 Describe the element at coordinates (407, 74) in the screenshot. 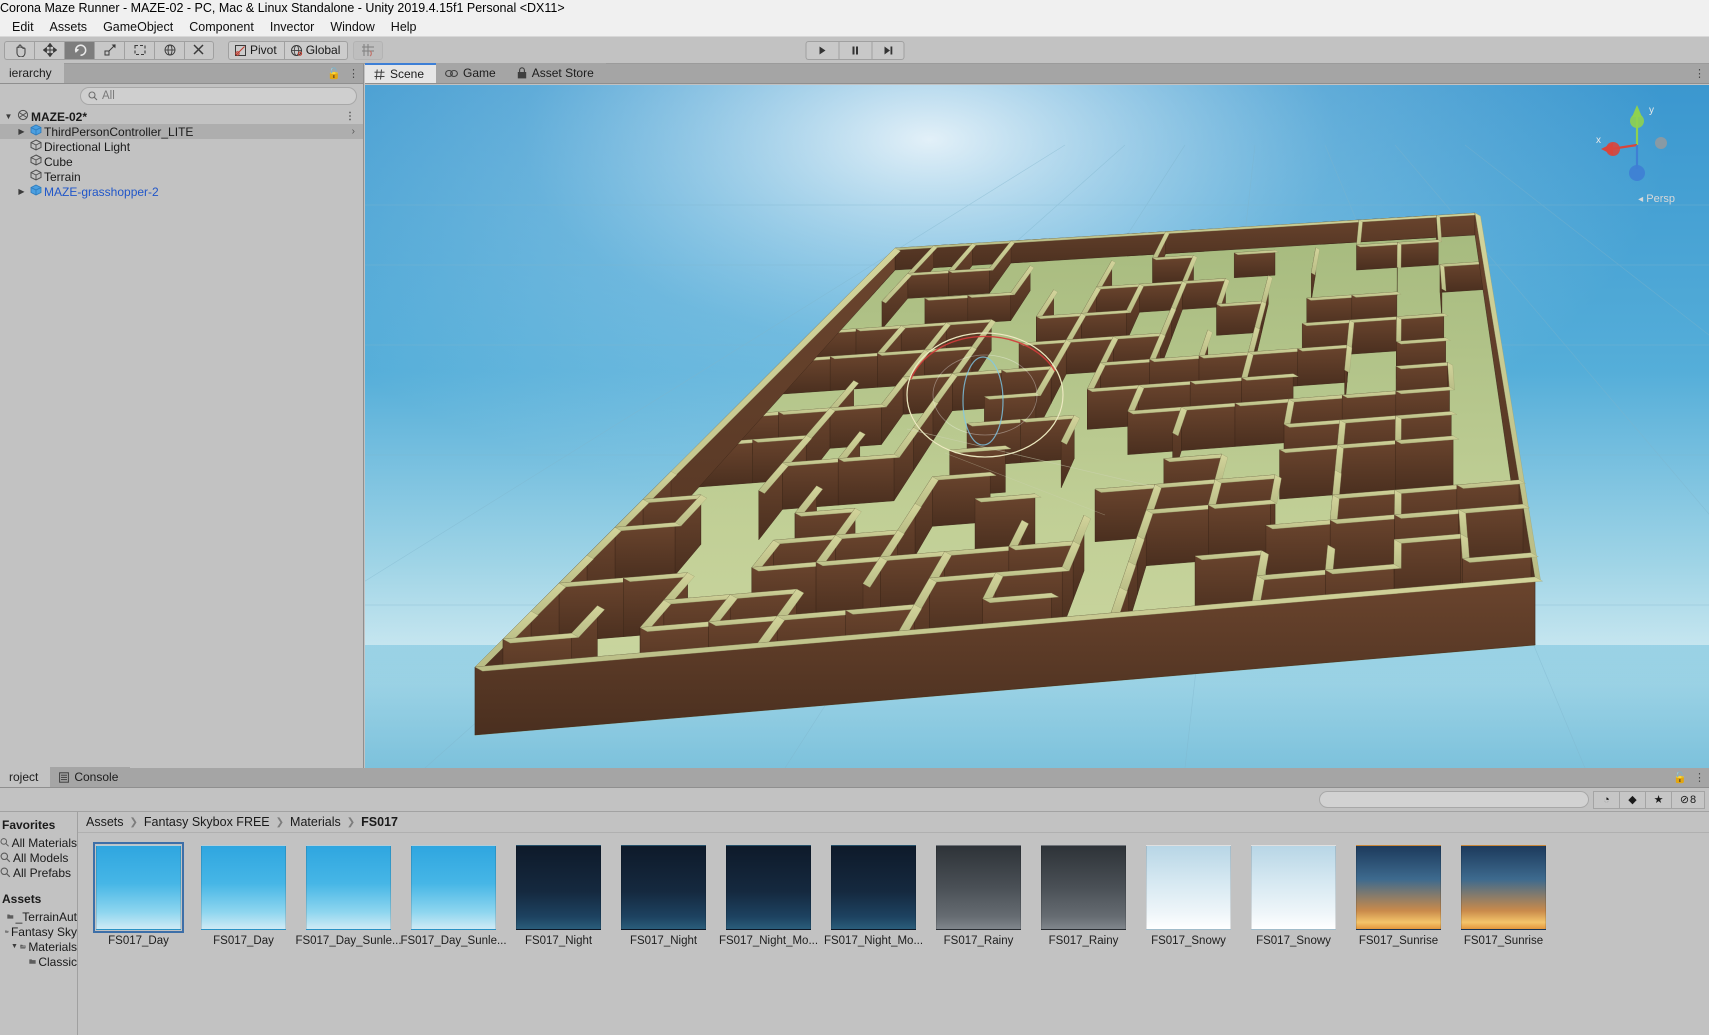

I see `scene-tab-label: Scene` at that location.